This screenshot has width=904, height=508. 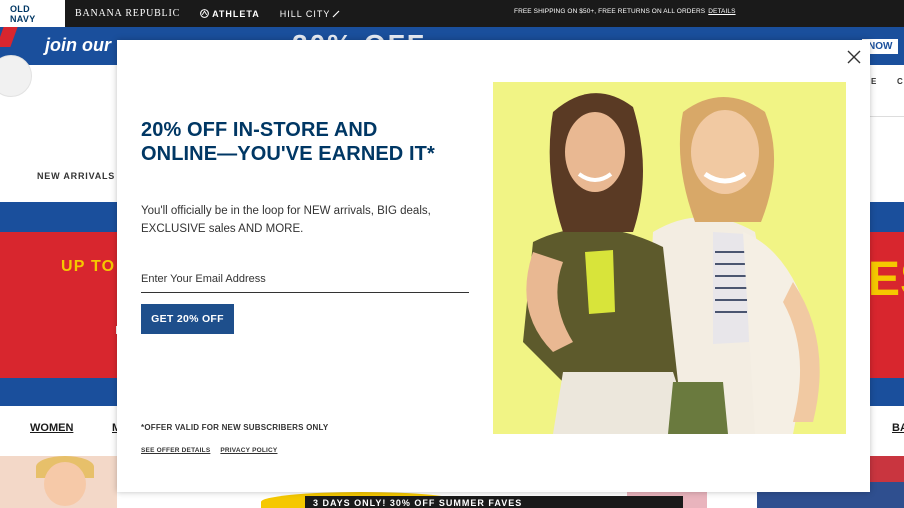 I want to click on athleta-logo-icon, so click(x=204, y=13).